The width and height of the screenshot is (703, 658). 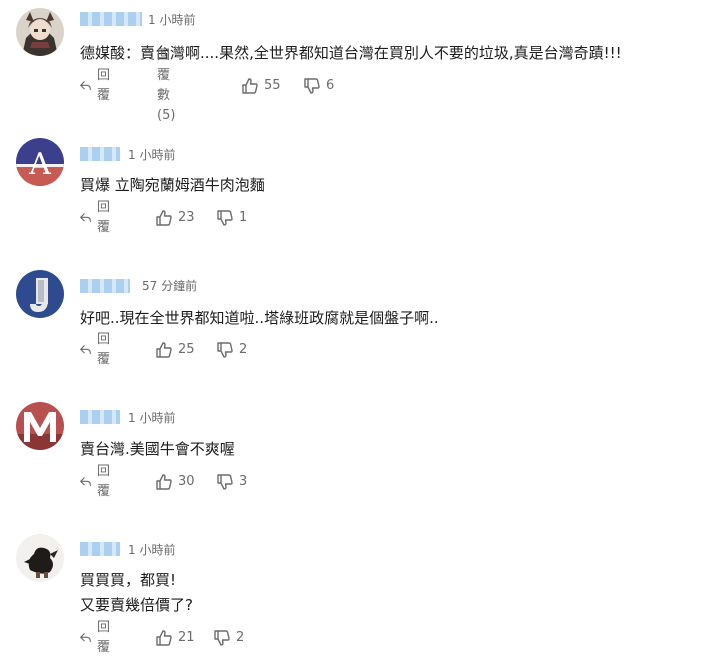 I want to click on like-count: 55, so click(x=272, y=85).